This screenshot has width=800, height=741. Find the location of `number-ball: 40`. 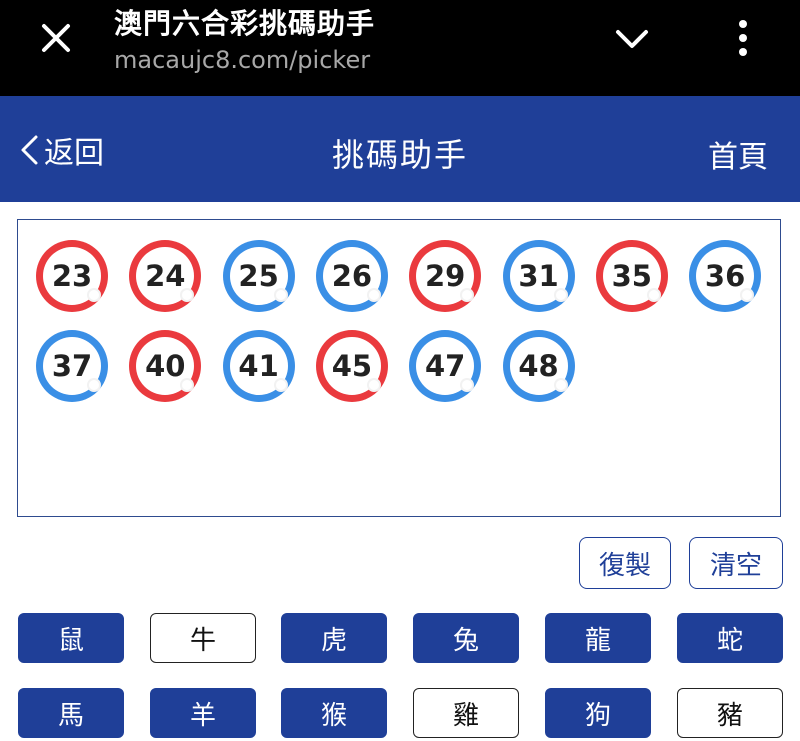

number-ball: 40 is located at coordinates (165, 366).